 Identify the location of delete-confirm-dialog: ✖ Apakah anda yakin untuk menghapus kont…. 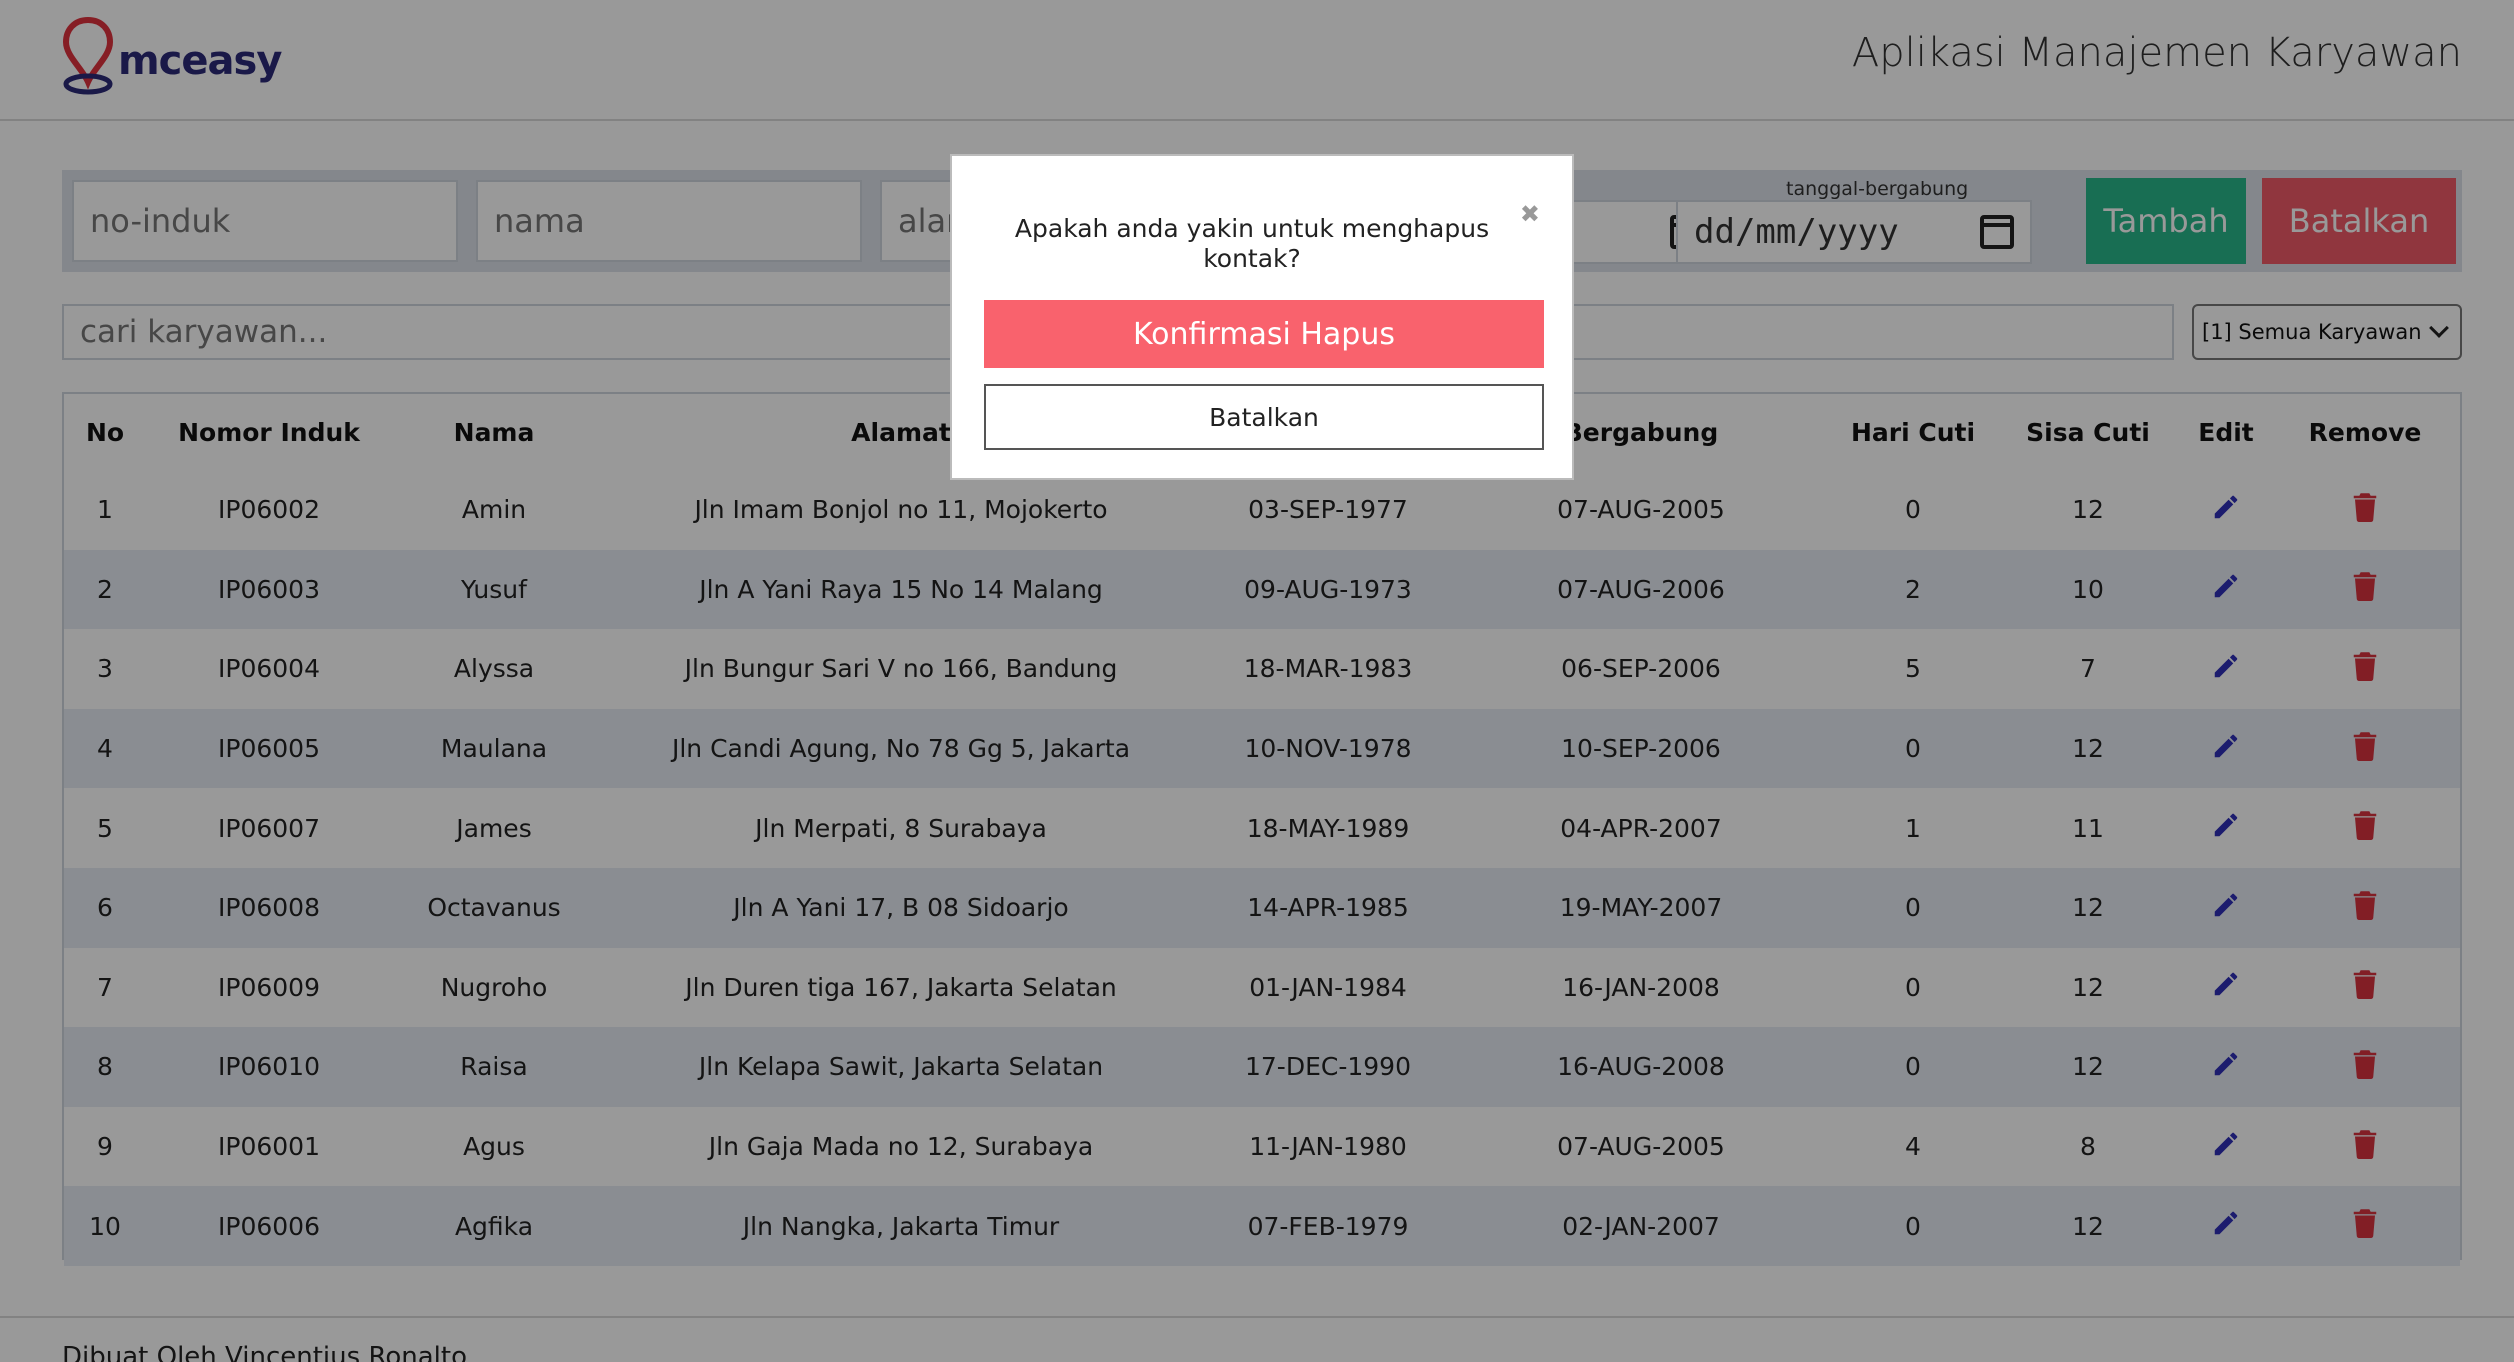
(1262, 317).